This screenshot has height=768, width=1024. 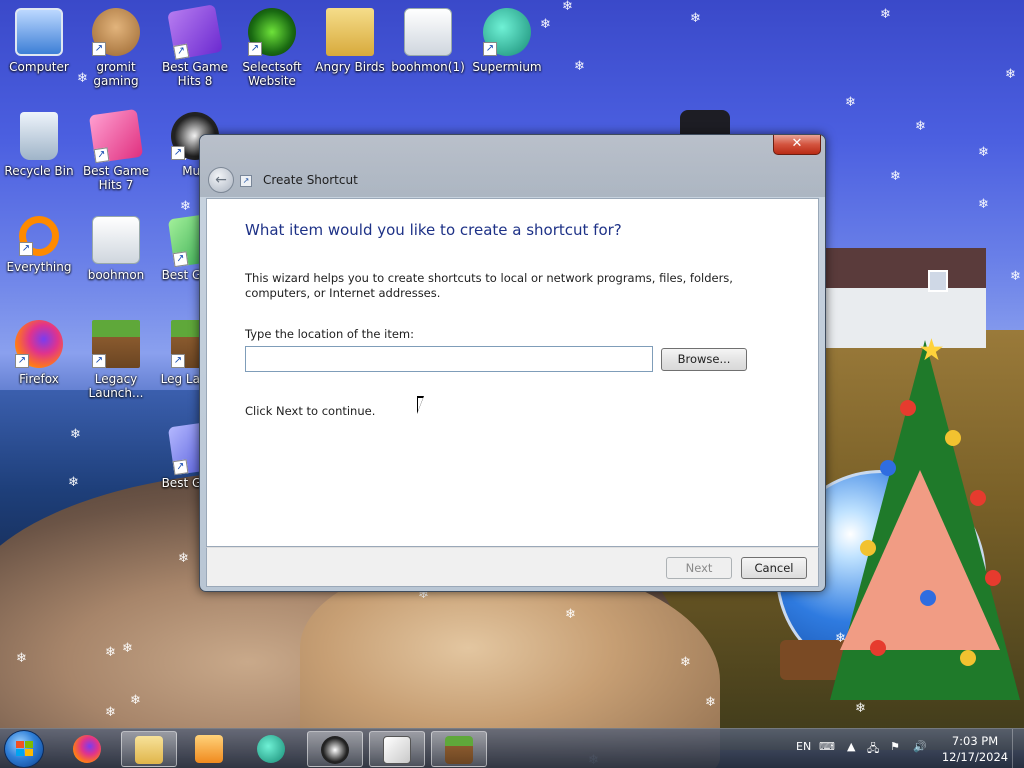 What do you see at coordinates (851, 746) in the screenshot?
I see `show-hidden-icons-icon: ▲` at bounding box center [851, 746].